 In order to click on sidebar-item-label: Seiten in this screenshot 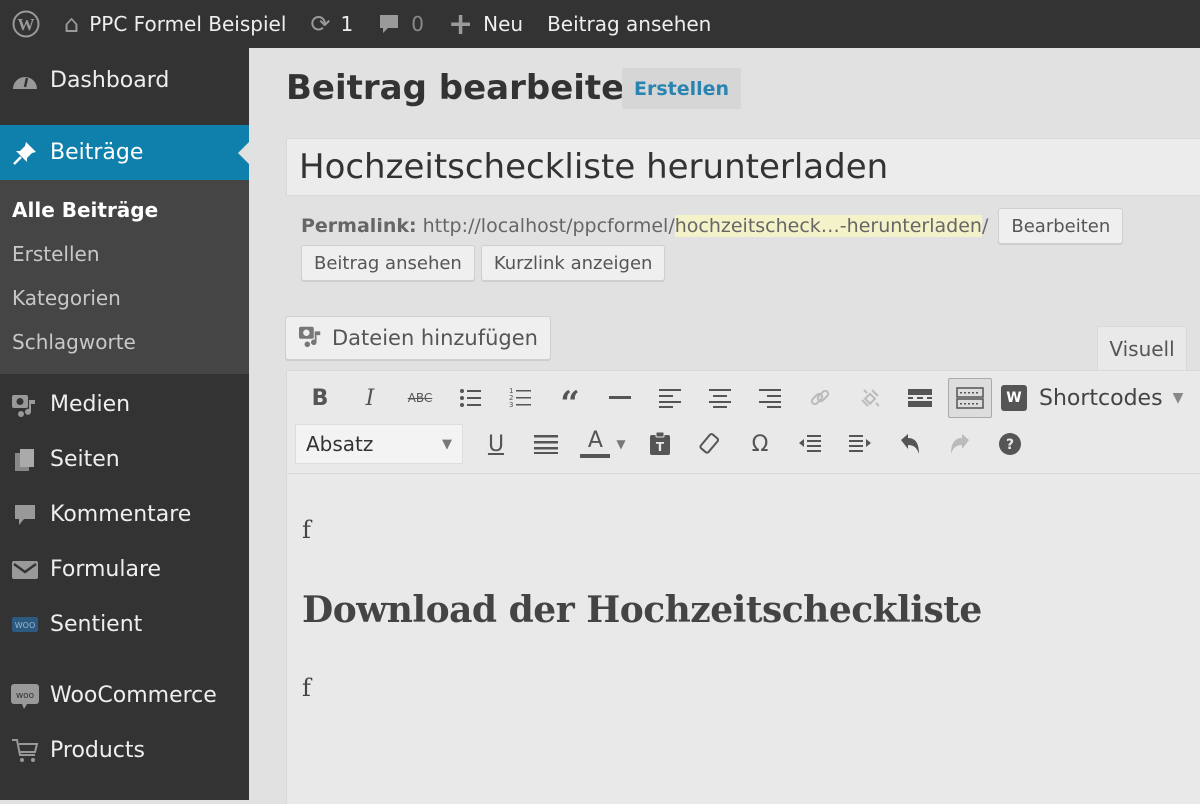, I will do `click(85, 459)`.